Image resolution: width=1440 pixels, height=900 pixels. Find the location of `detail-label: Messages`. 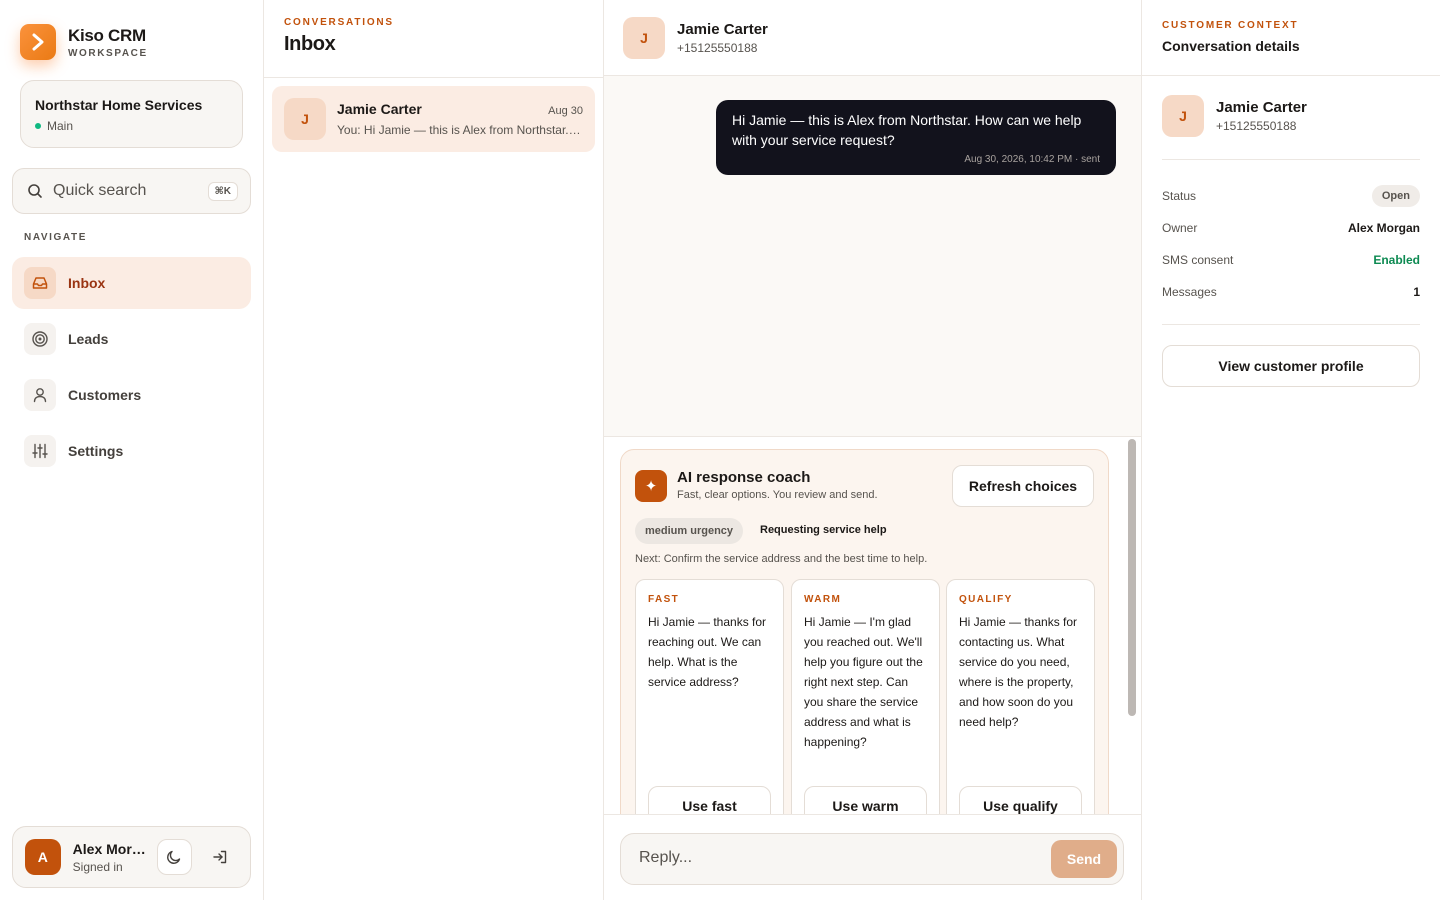

detail-label: Messages is located at coordinates (1189, 292).